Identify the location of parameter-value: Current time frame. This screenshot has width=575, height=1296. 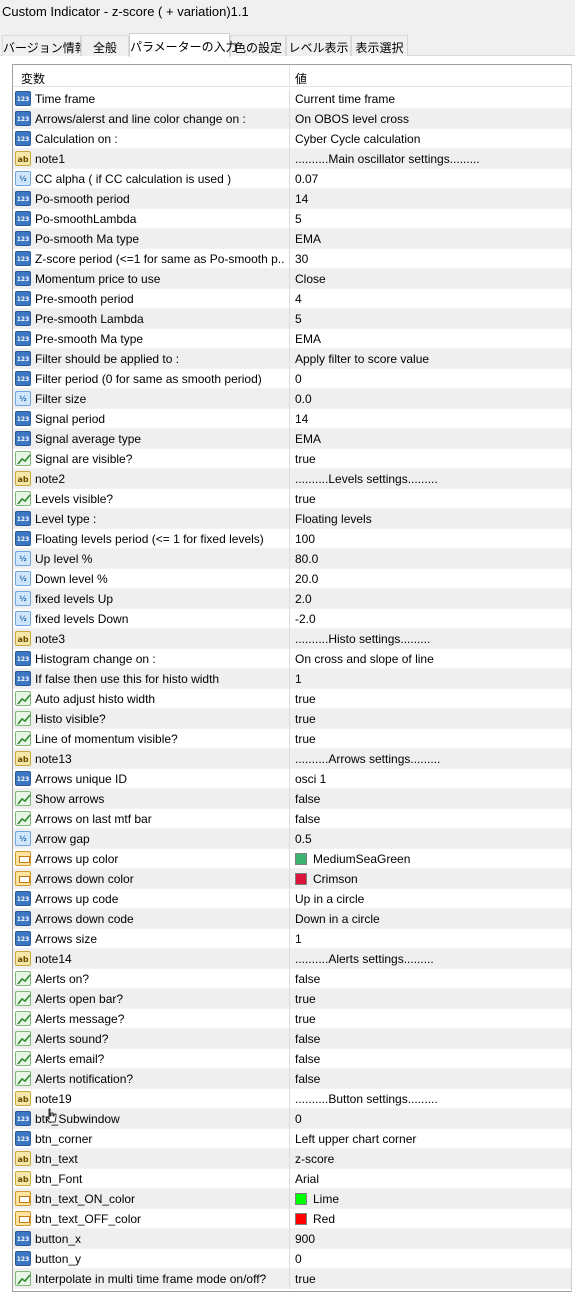
(430, 99).